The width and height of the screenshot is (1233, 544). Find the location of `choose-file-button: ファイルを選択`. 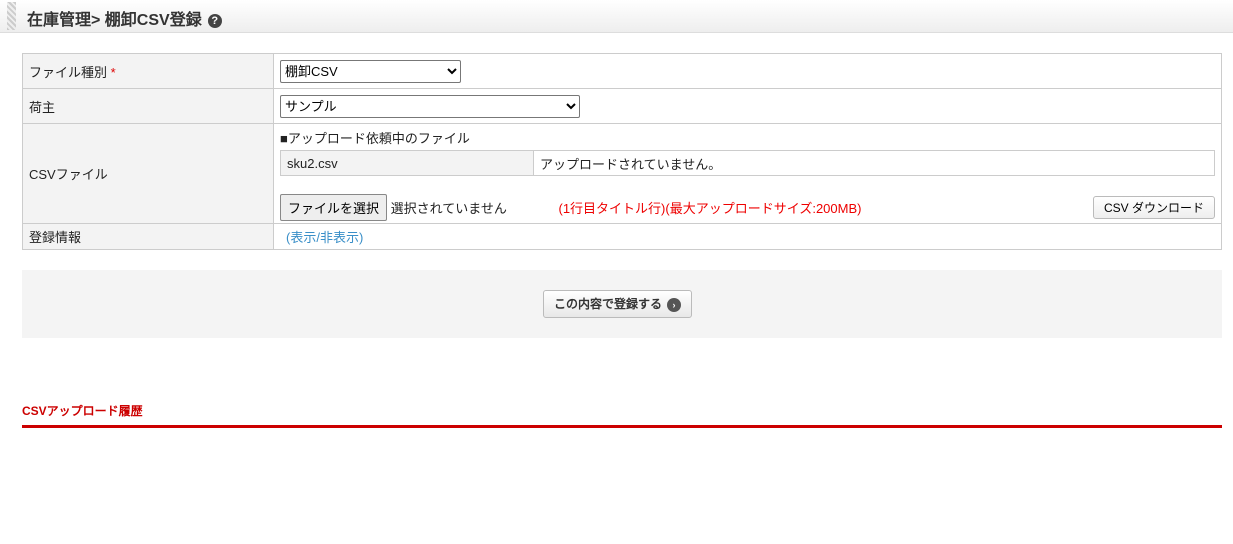

choose-file-button: ファイルを選択 is located at coordinates (334, 207).